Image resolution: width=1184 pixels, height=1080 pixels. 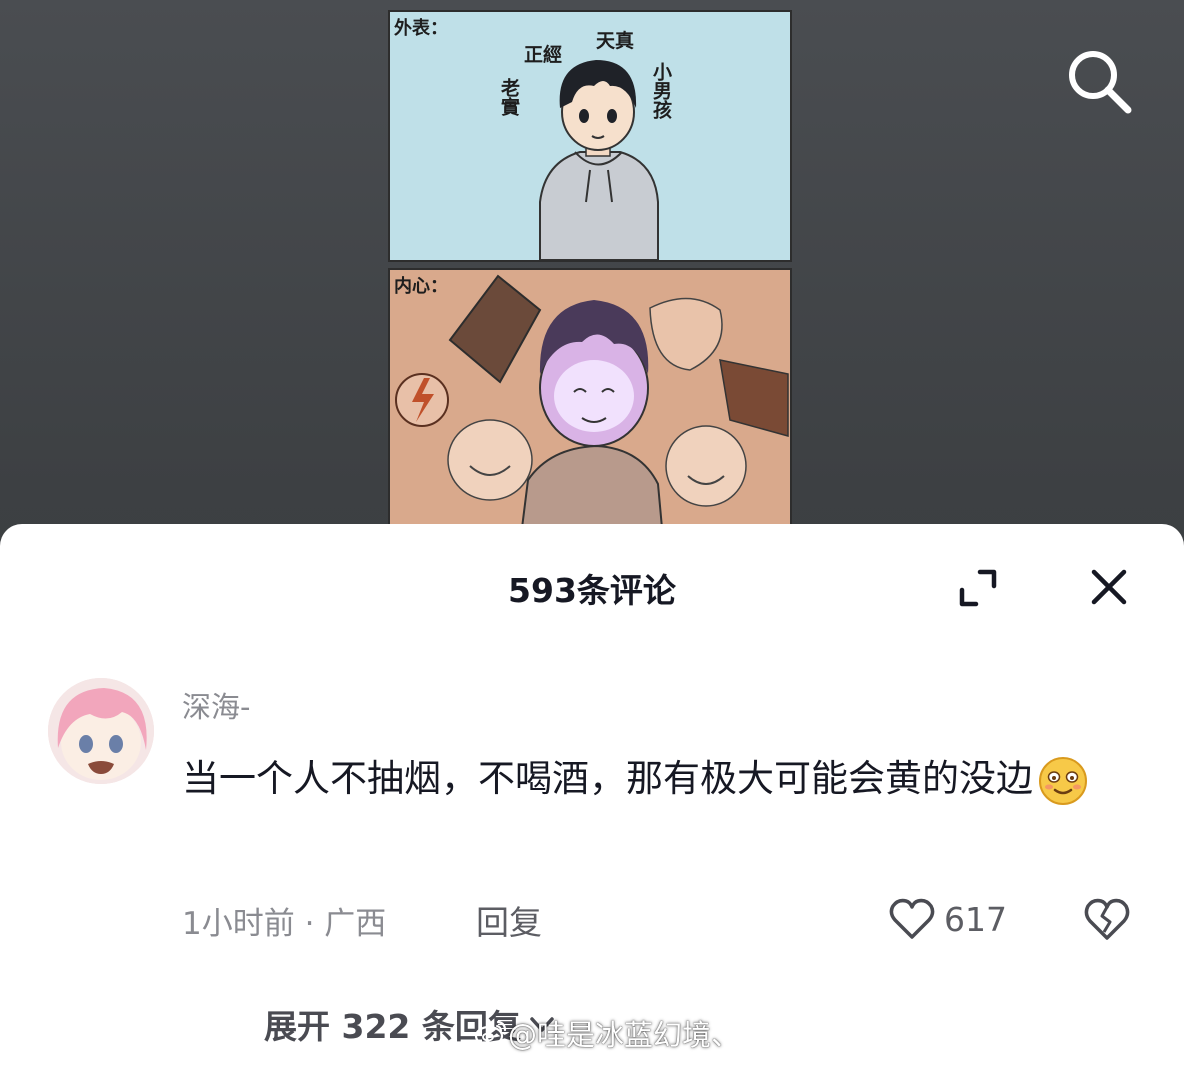 I want to click on comic-tag: 小男孩, so click(x=661, y=90).